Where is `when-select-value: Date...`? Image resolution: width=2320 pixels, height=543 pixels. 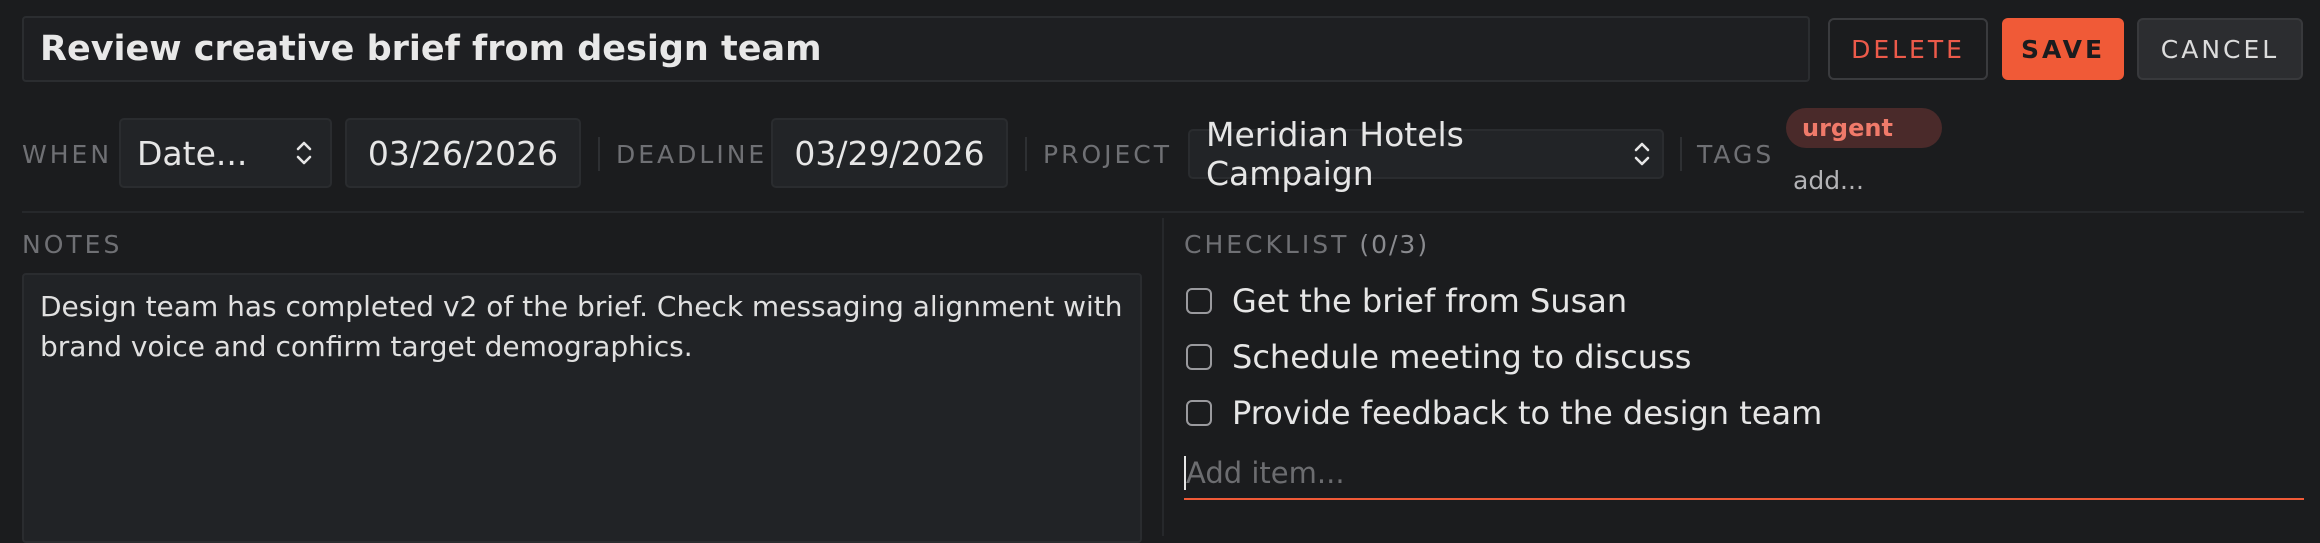
when-select-value: Date... is located at coordinates (192, 153).